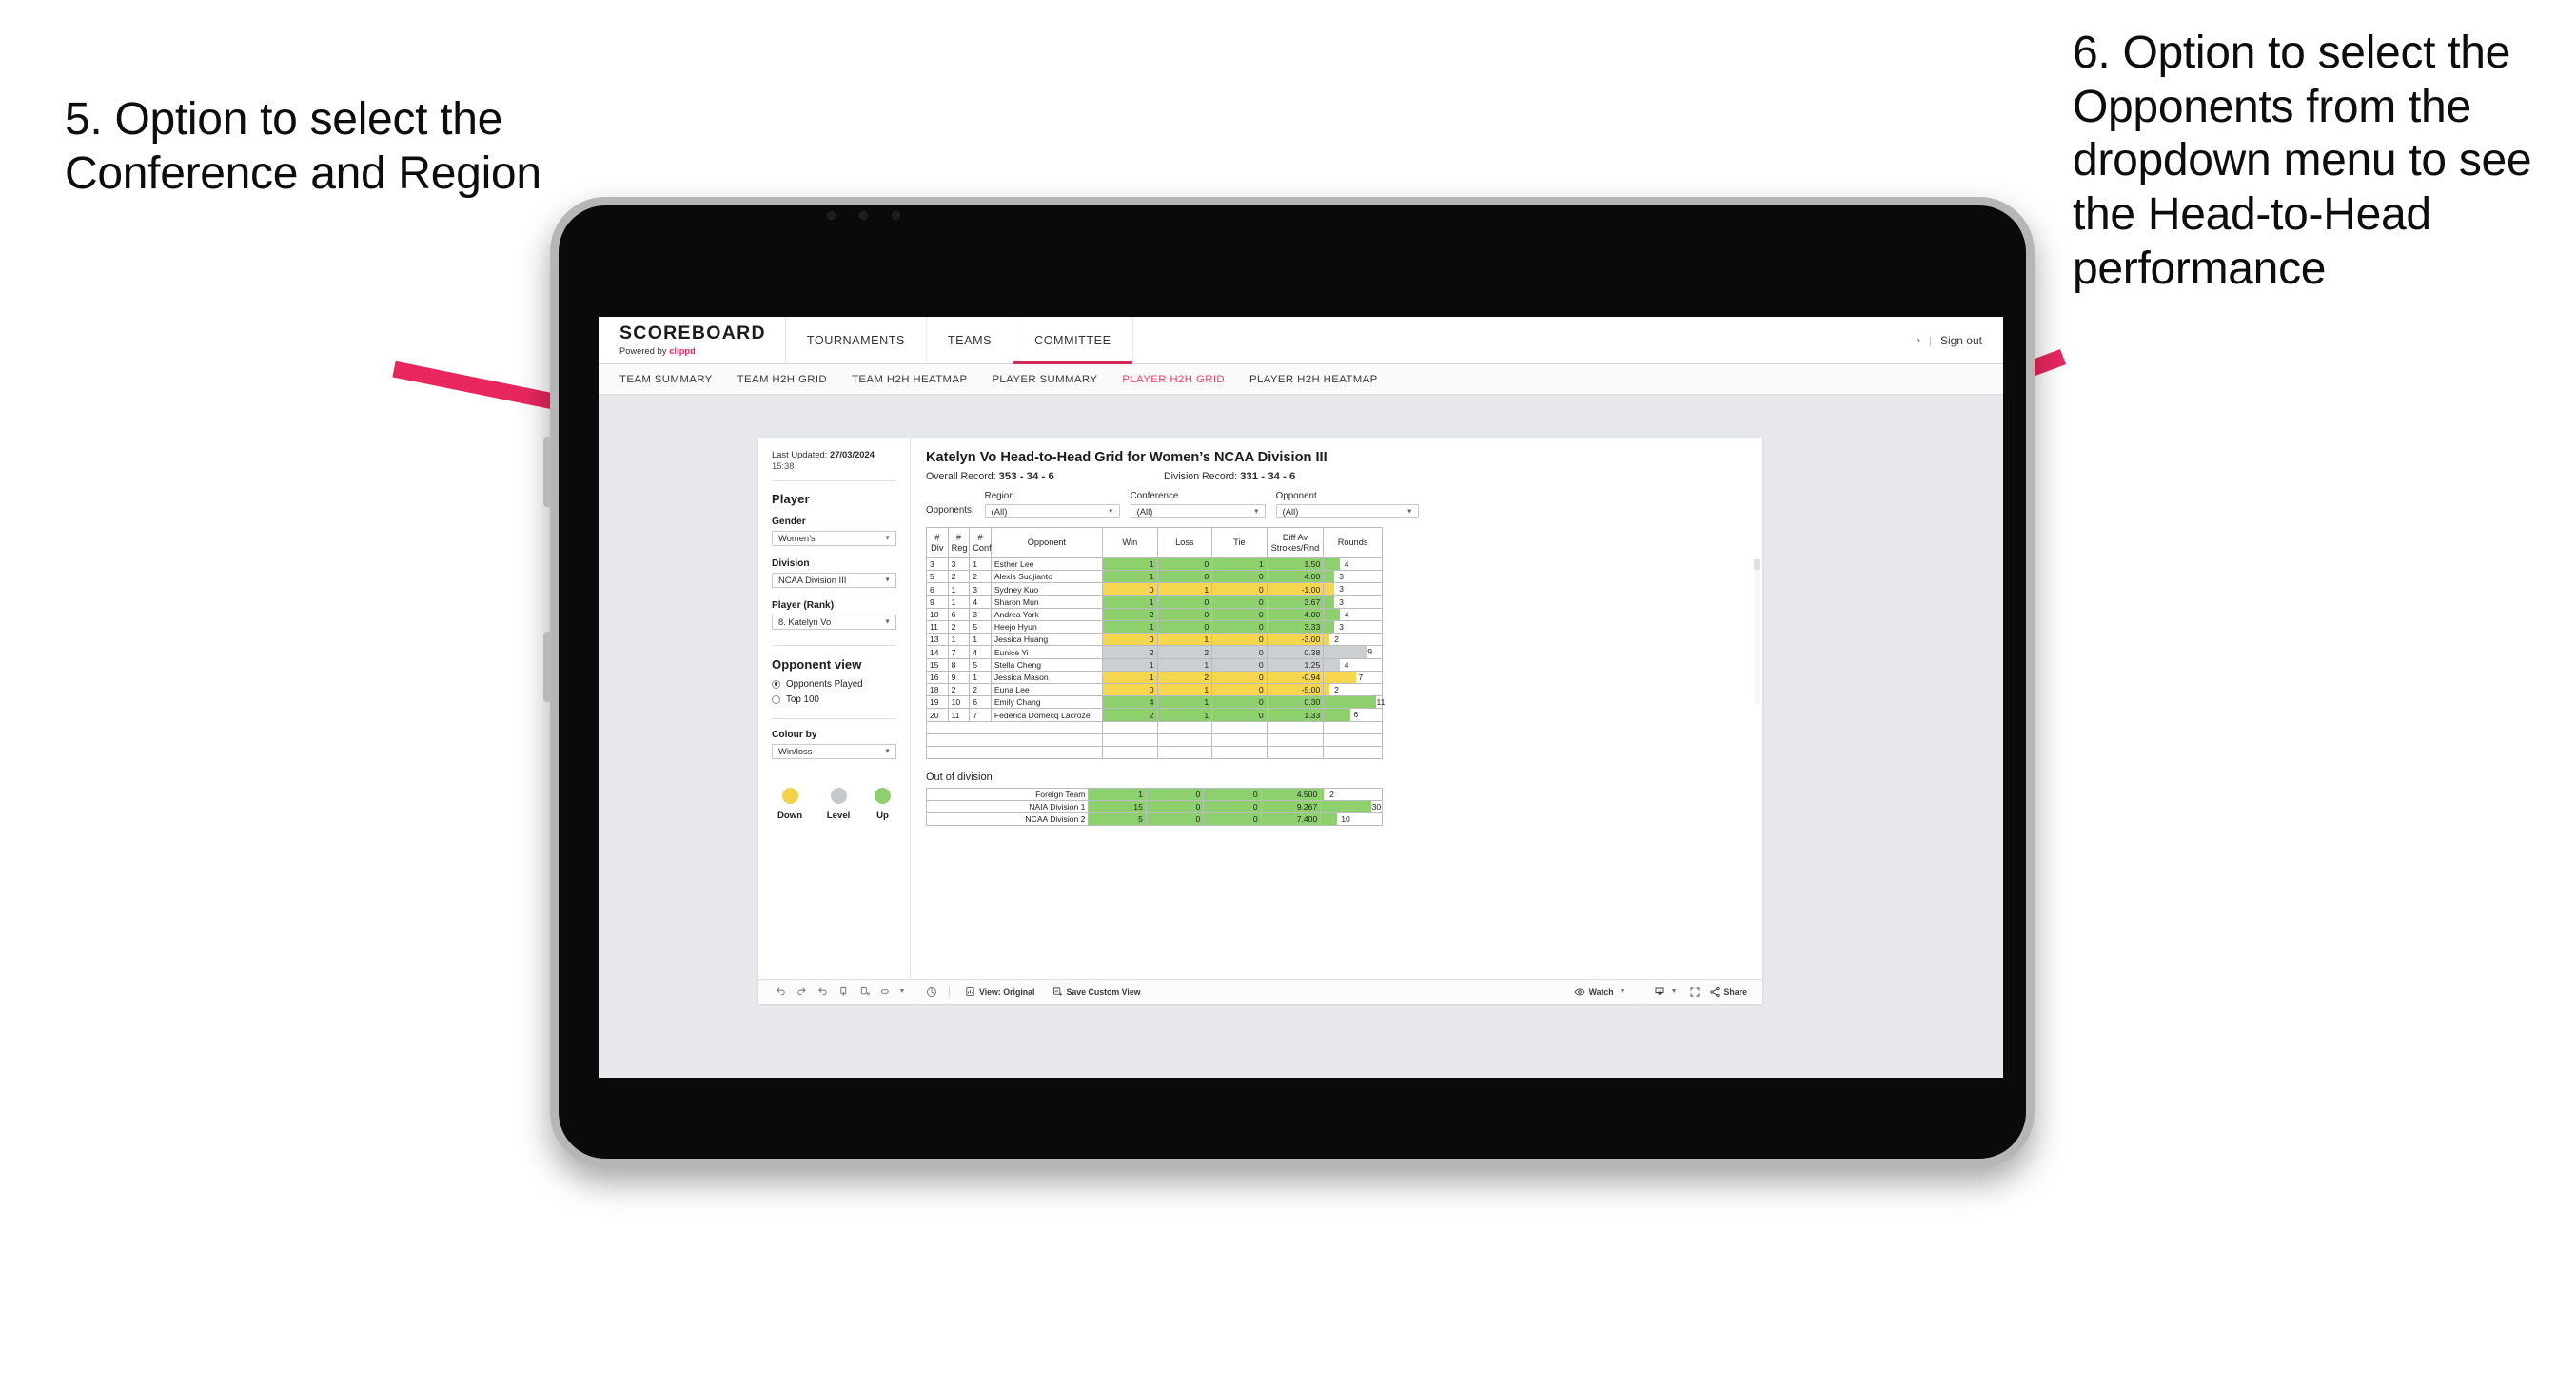  What do you see at coordinates (780, 992) in the screenshot?
I see `undo-icon` at bounding box center [780, 992].